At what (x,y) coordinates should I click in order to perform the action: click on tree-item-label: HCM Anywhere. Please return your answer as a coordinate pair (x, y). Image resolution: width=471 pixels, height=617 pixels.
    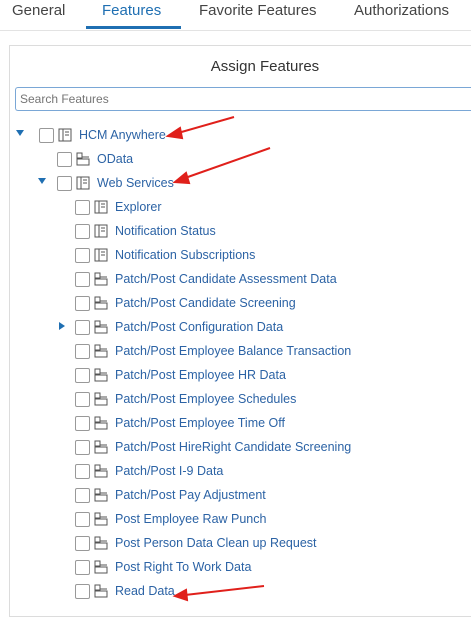
    Looking at the image, I should click on (122, 135).